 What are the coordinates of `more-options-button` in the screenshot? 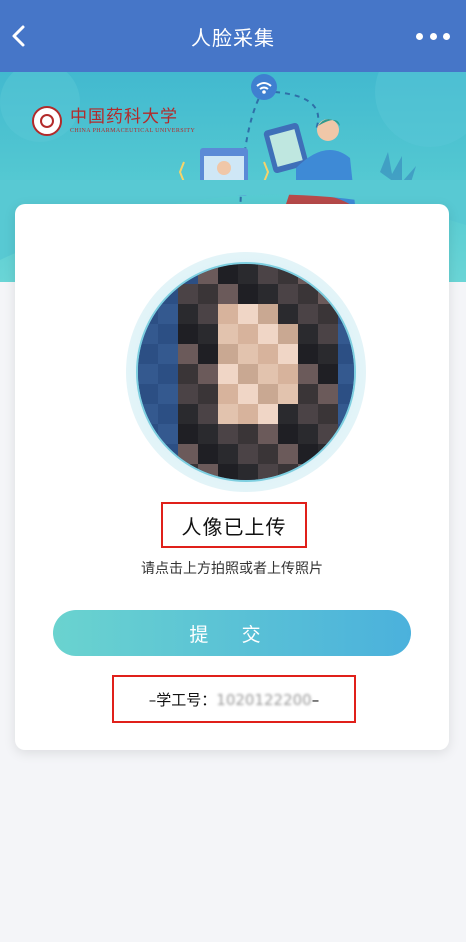 It's located at (433, 36).